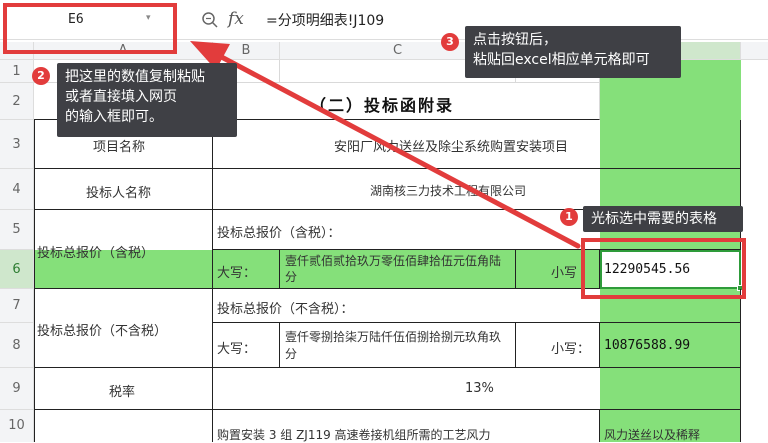 The image size is (768, 443). I want to click on callout-2-badge: 2, so click(41, 76).